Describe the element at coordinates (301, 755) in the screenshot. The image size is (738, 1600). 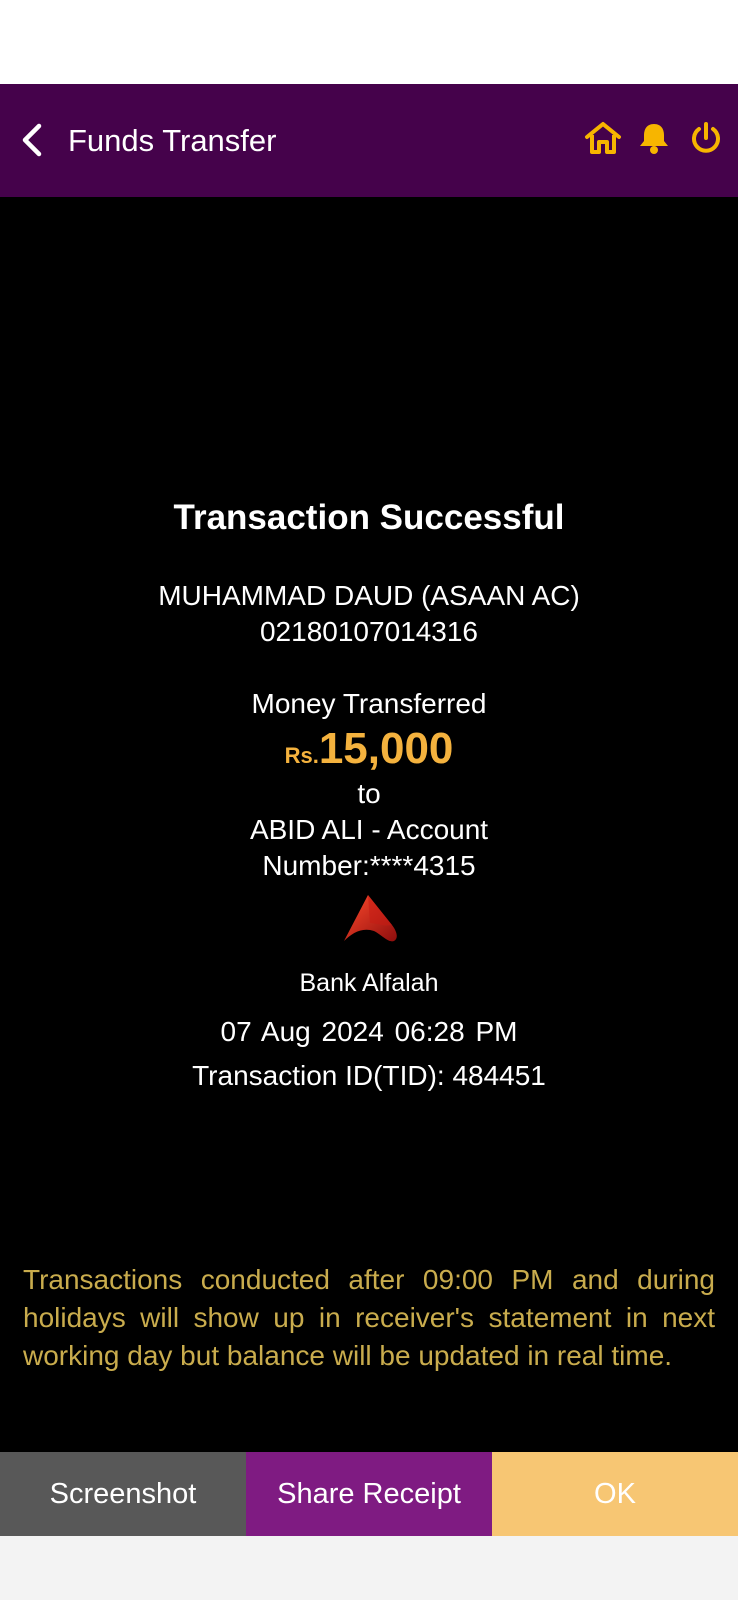
I see `currency-label: Rs.` at that location.